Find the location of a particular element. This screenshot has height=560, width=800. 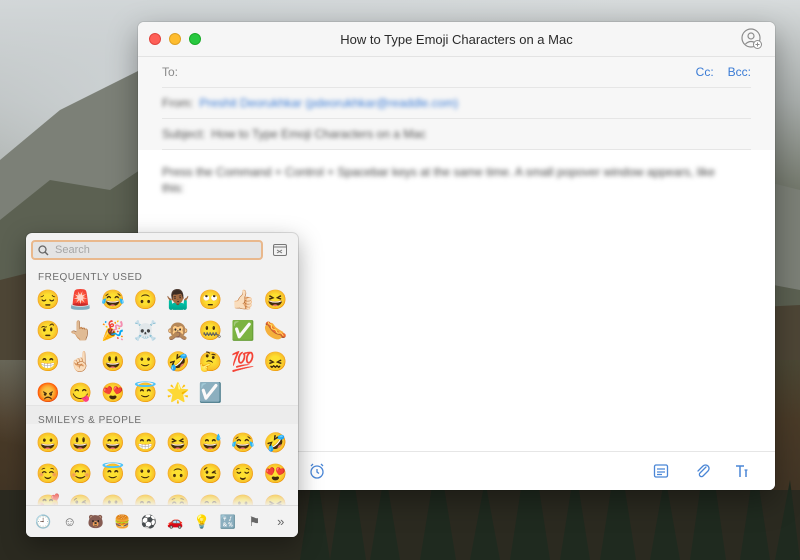

emoji-cell: 😀 is located at coordinates (48, 443).